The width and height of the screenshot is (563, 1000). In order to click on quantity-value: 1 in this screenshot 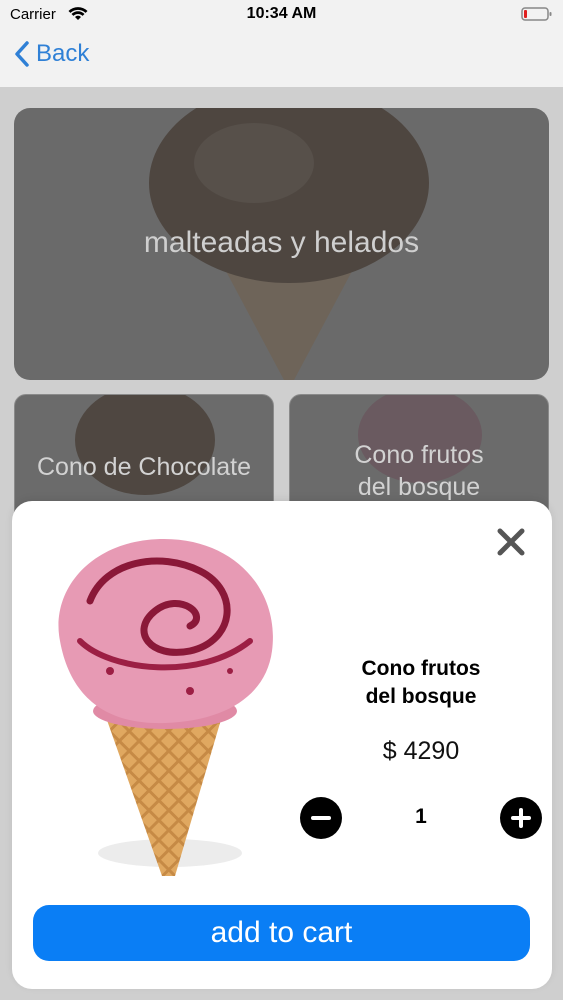, I will do `click(421, 816)`.